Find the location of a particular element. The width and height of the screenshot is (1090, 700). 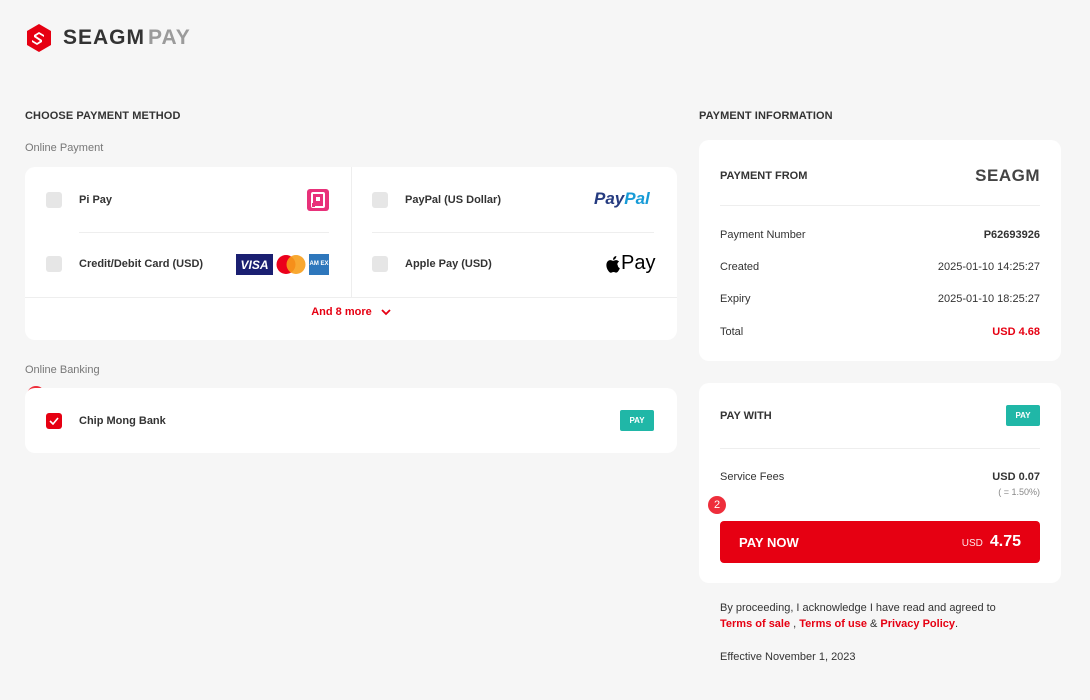

effective-date: Effective November 1, 2023 is located at coordinates (788, 657).